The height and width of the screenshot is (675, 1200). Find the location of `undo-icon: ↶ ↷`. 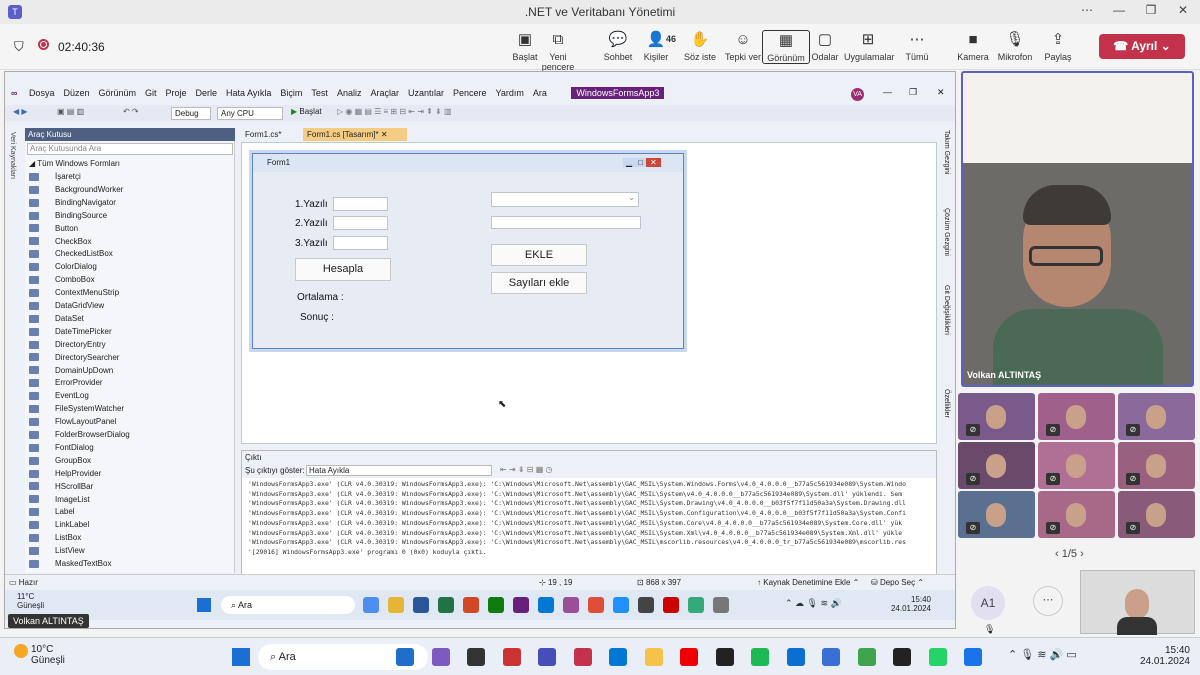

undo-icon: ↶ ↷ is located at coordinates (131, 111).